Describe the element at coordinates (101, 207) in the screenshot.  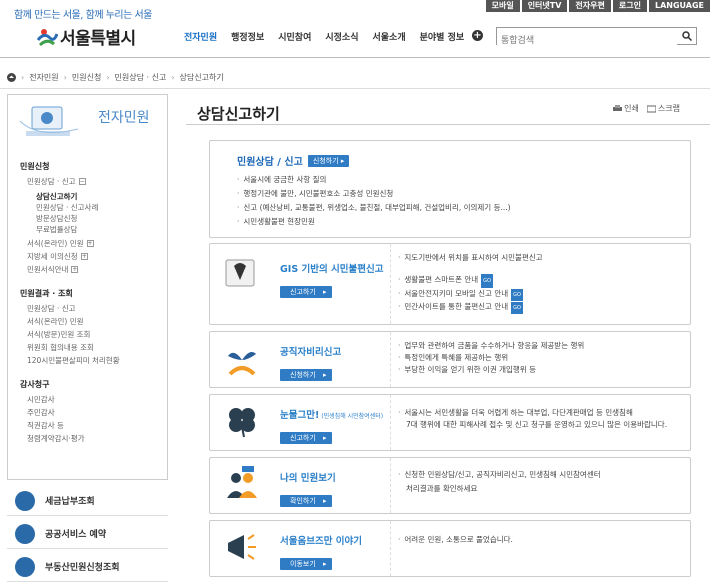
I see `sidebar-subitem-cases: 민원상담 · 신고사례` at that location.